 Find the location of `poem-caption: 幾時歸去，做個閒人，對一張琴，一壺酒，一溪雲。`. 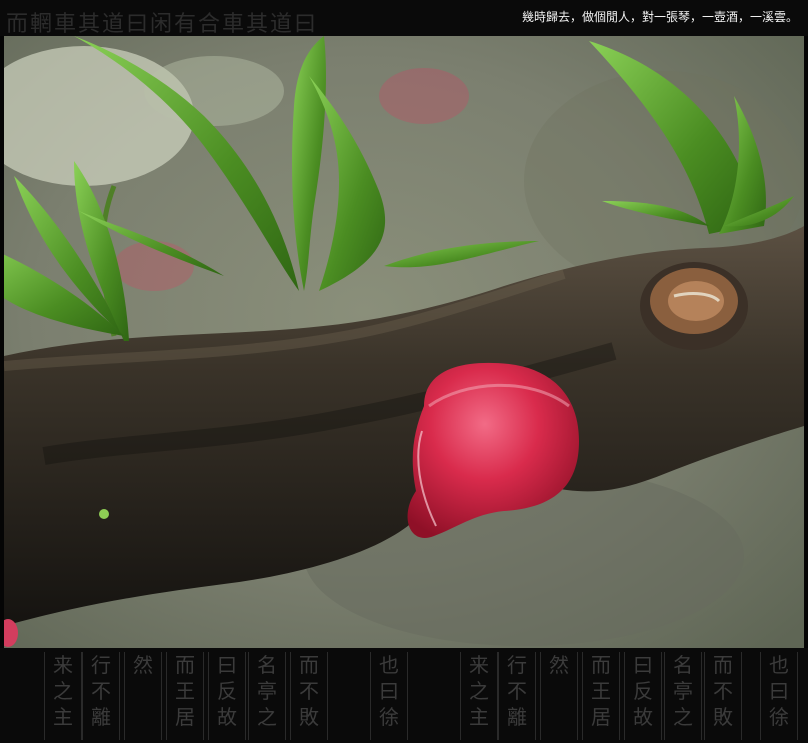

poem-caption: 幾時歸去，做個閒人，對一張琴，一壺酒，一溪雲。 is located at coordinates (659, 17).